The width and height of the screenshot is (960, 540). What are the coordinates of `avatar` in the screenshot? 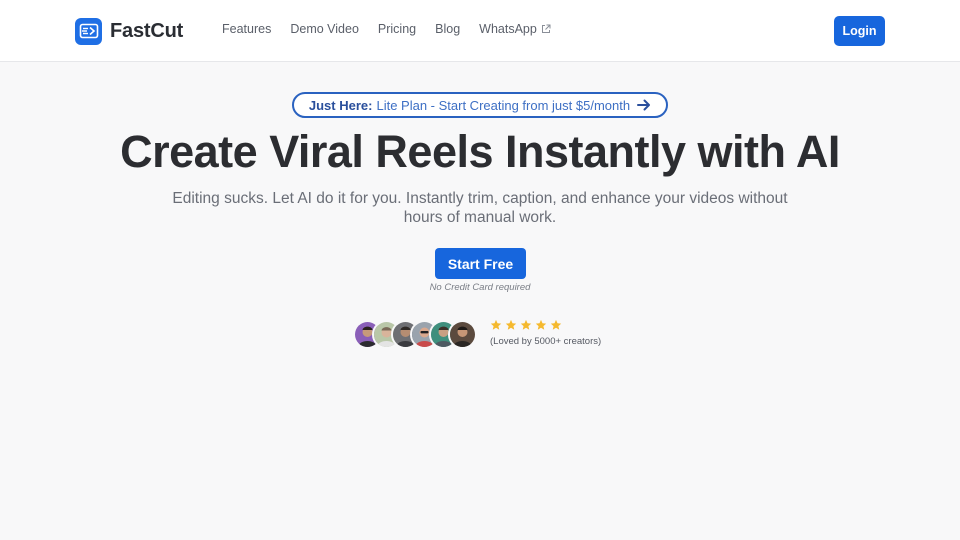 It's located at (462, 334).